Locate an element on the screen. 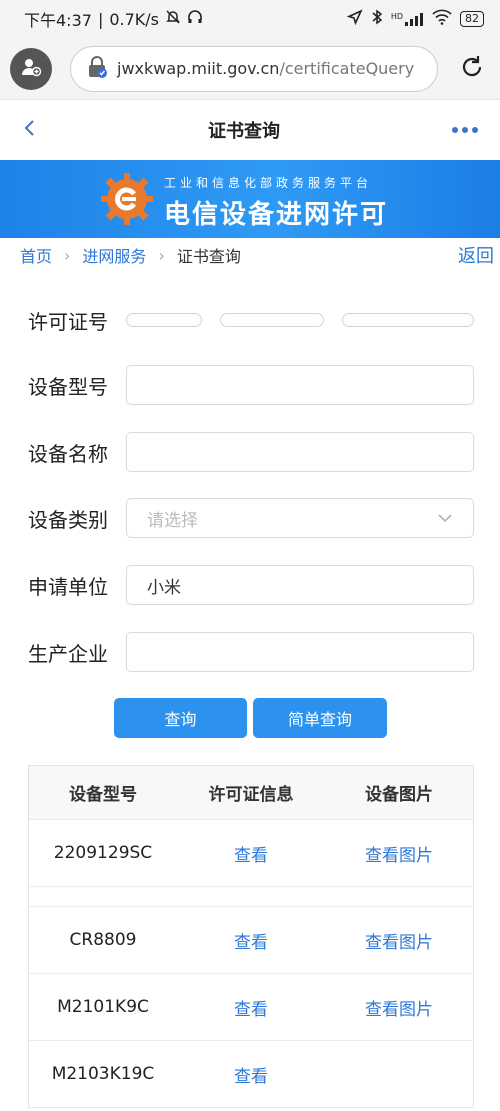 This screenshot has height=1111, width=500. status-time: 下午4:37 is located at coordinates (58, 20).